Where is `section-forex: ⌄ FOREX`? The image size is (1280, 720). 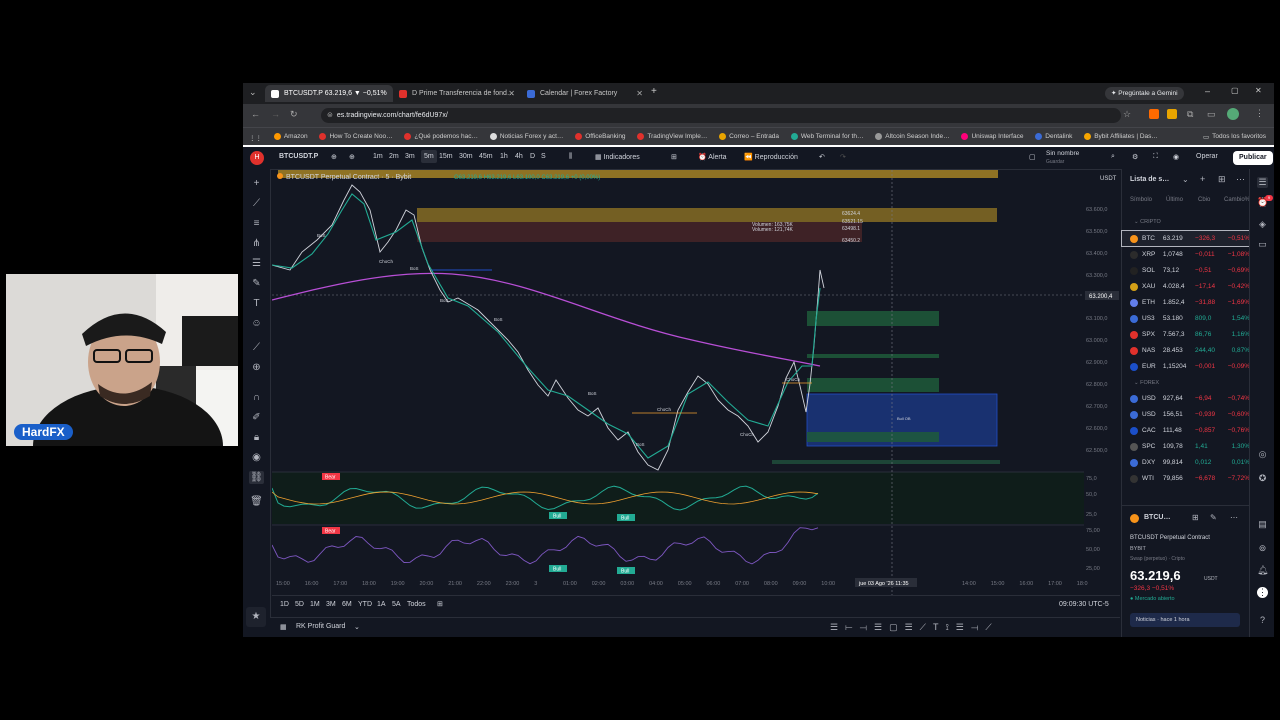
section-forex: ⌄ FOREX is located at coordinates (1146, 383).